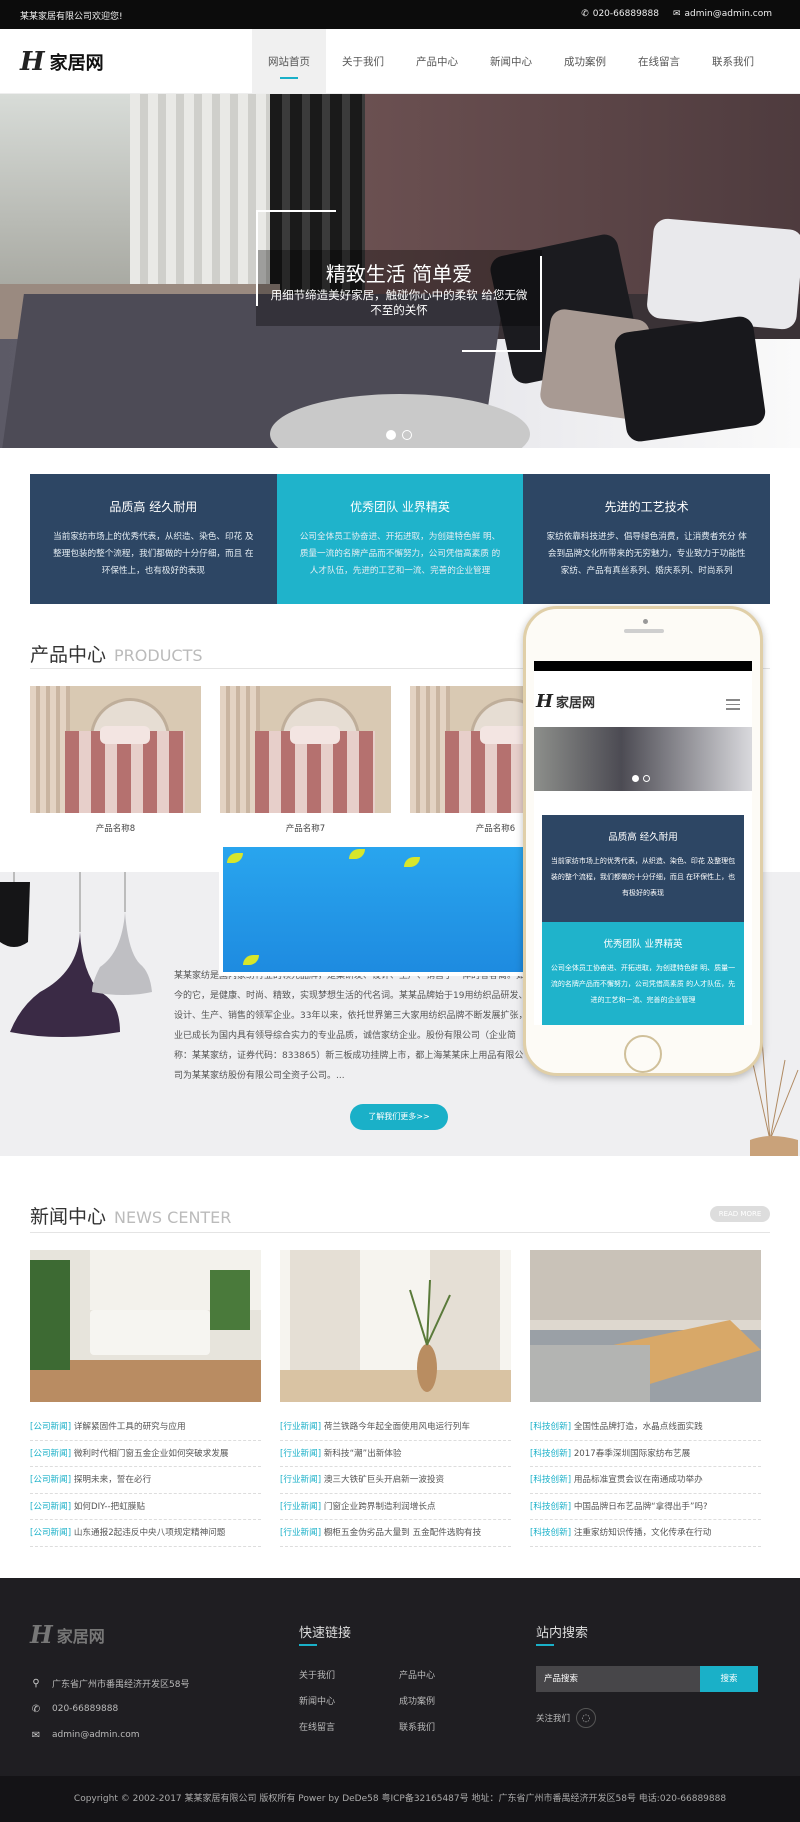 The width and height of the screenshot is (800, 1822). Describe the element at coordinates (395, 1507) in the screenshot. I see `news-item: [行业新闻] 门窗企业跨界制造利润增长点` at that location.